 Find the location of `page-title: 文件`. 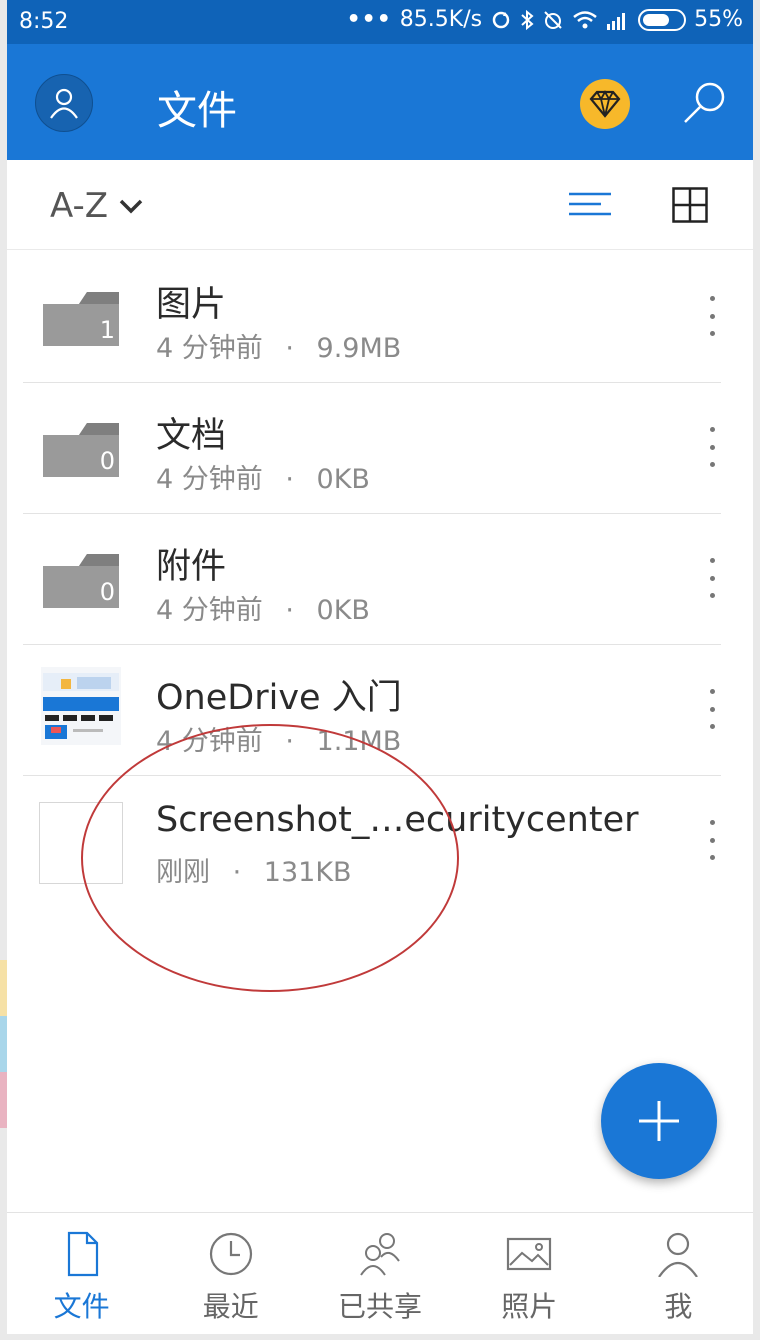

page-title: 文件 is located at coordinates (197, 111).